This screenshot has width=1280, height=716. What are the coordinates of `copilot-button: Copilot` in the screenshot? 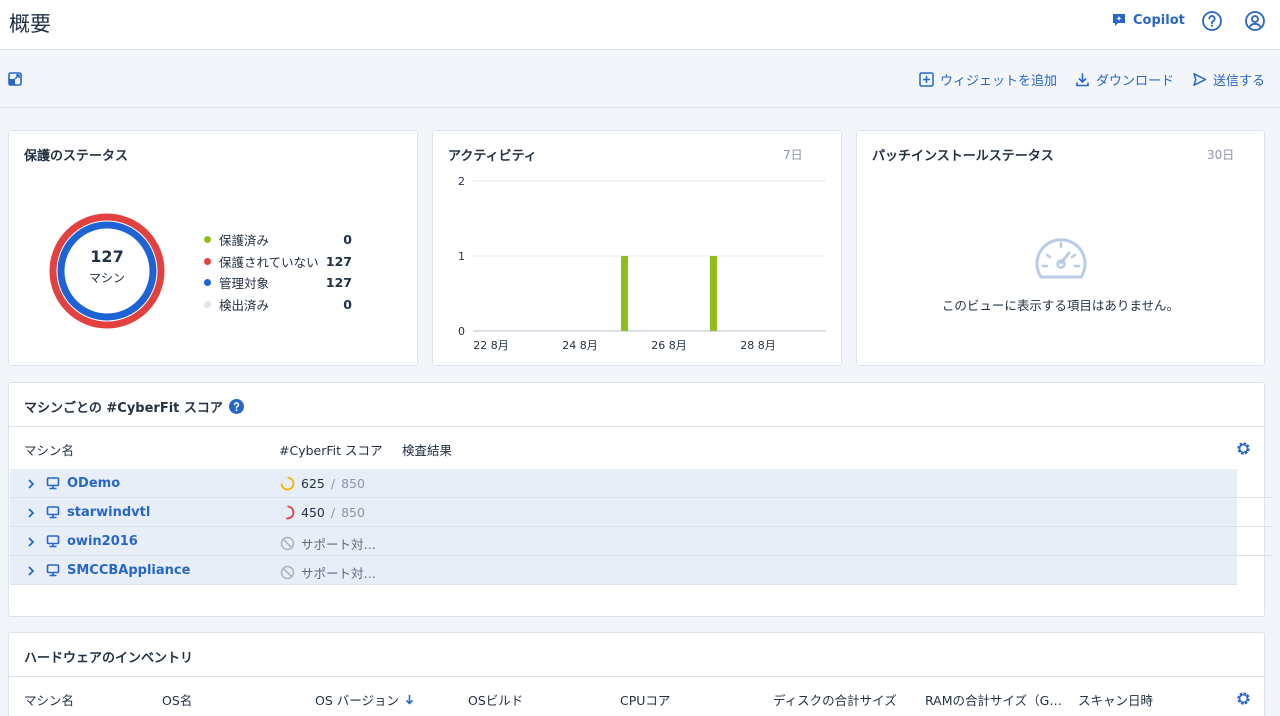 It's located at (1148, 20).